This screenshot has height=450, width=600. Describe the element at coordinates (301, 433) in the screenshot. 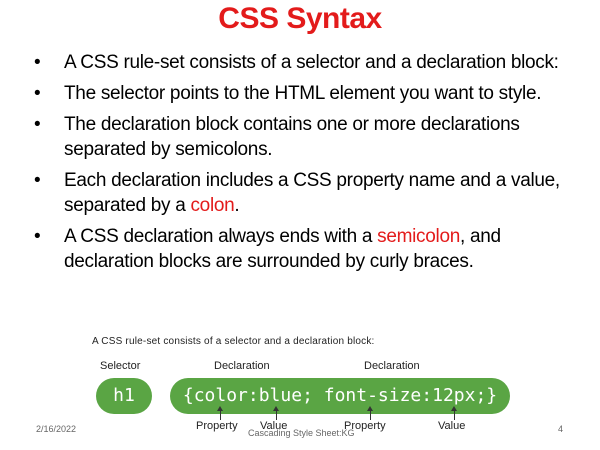

I see `footer-title: Cascading Style Sheet:KG` at that location.